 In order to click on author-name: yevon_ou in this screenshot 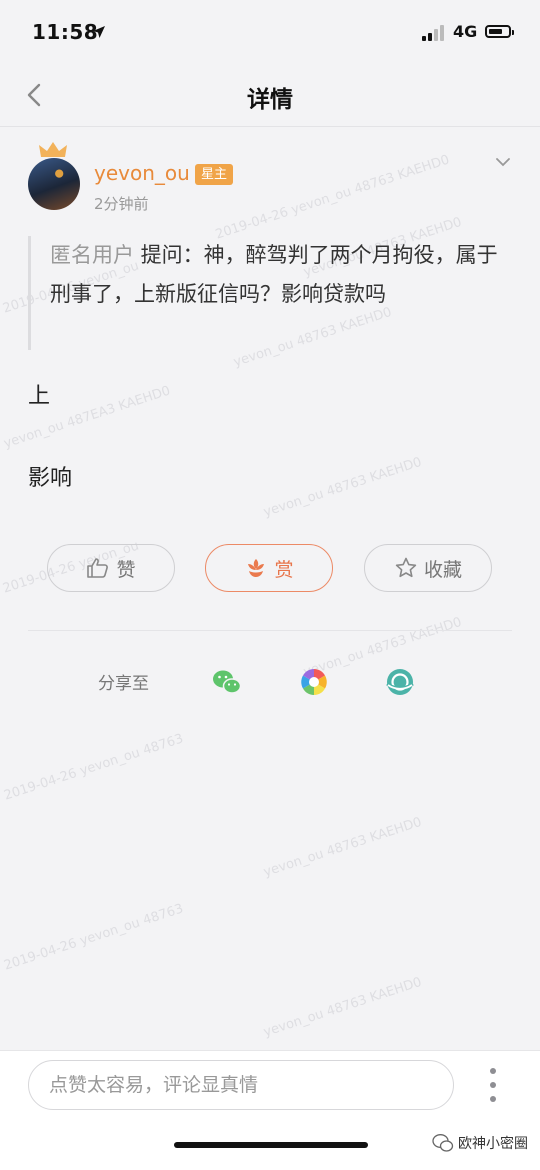, I will do `click(142, 173)`.